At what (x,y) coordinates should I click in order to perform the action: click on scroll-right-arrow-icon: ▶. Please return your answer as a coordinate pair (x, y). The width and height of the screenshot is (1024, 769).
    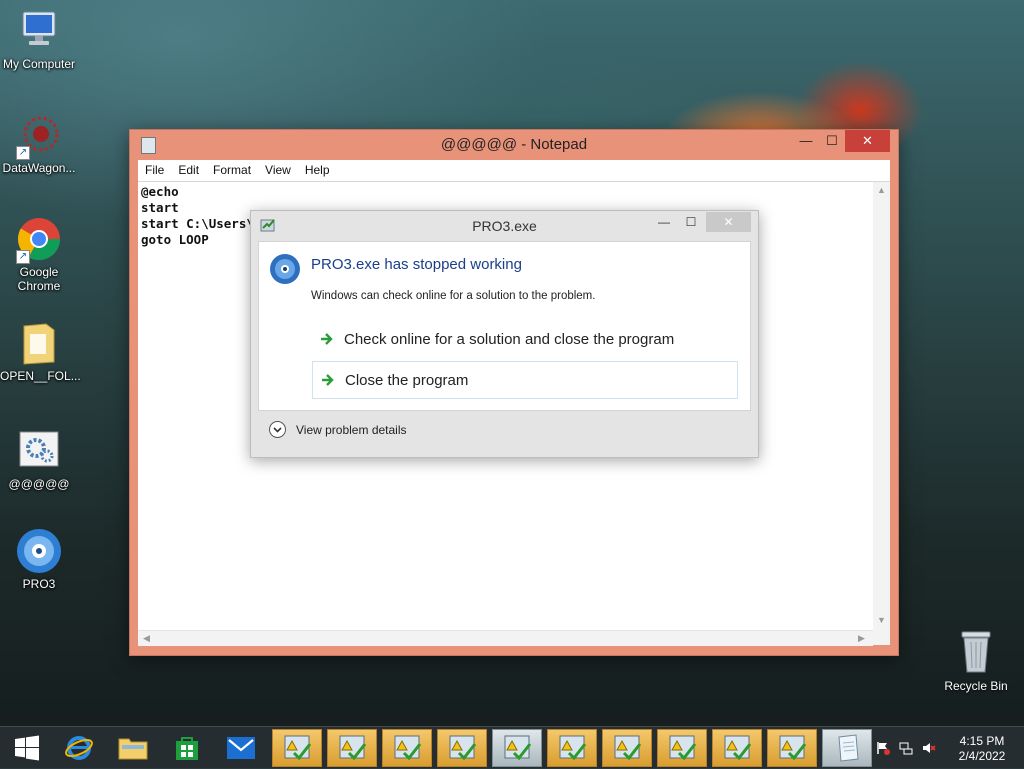
    Looking at the image, I should click on (861, 638).